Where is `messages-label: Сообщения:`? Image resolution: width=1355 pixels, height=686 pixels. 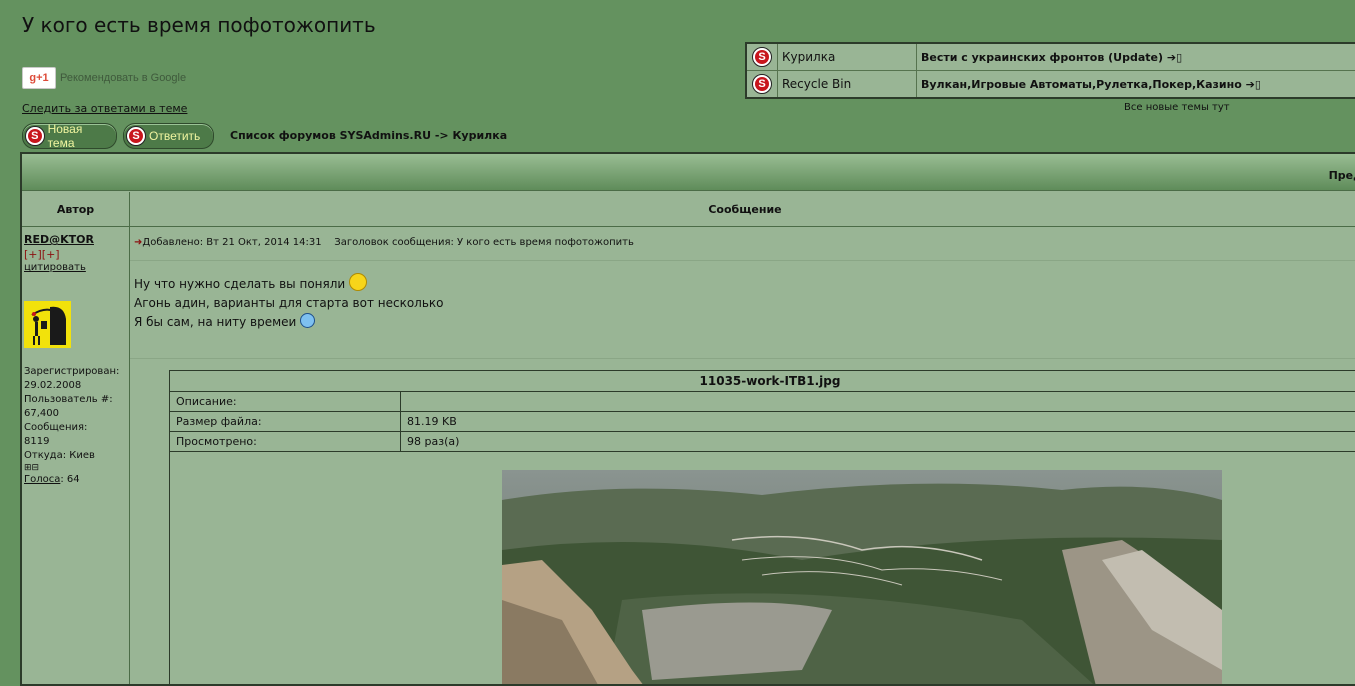
messages-label: Сообщения: is located at coordinates (56, 427).